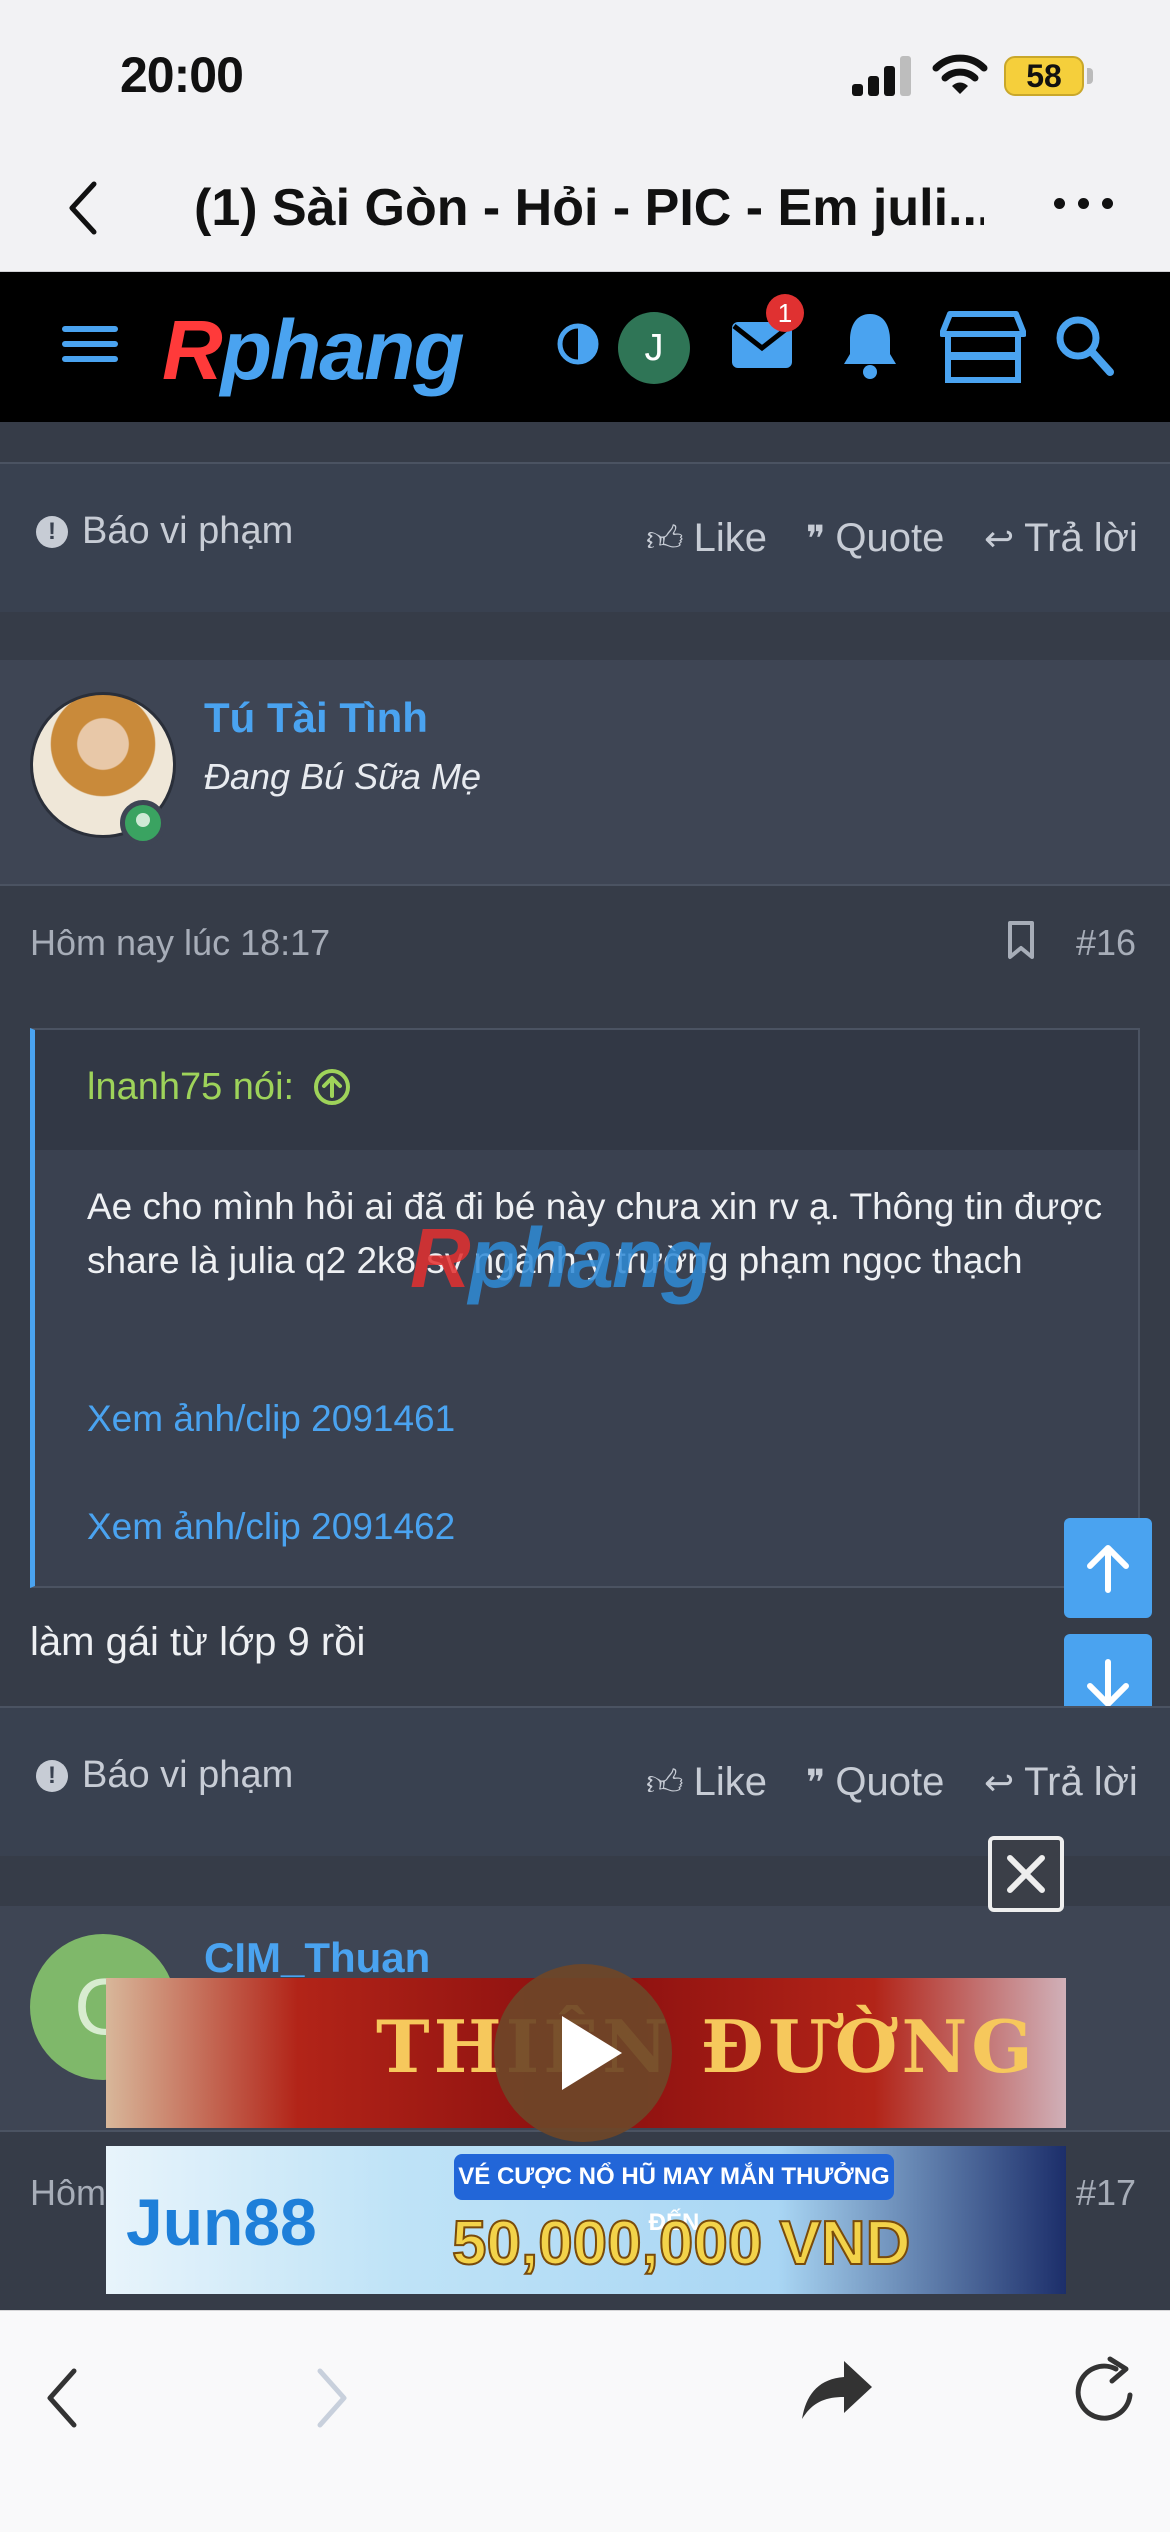 The width and height of the screenshot is (1170, 2532). What do you see at coordinates (68, 2193) in the screenshot?
I see `next-post-date: Hôm` at bounding box center [68, 2193].